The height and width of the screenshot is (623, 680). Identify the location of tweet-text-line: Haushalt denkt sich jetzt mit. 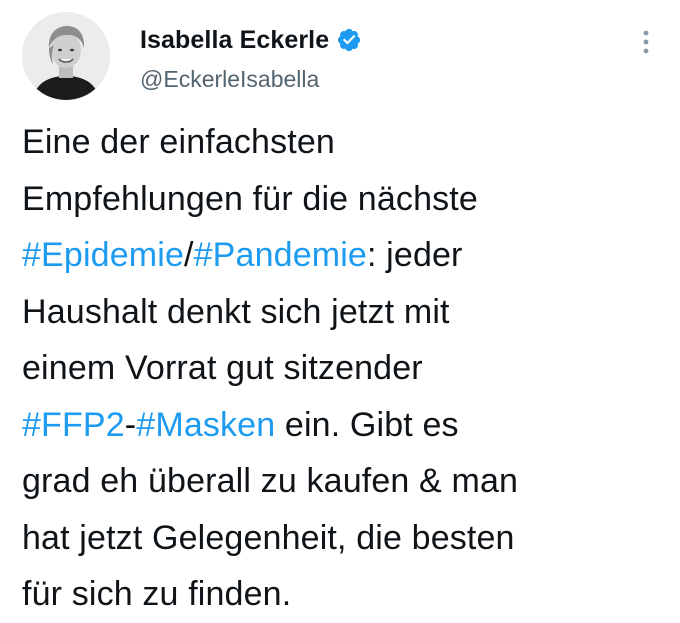
(236, 311).